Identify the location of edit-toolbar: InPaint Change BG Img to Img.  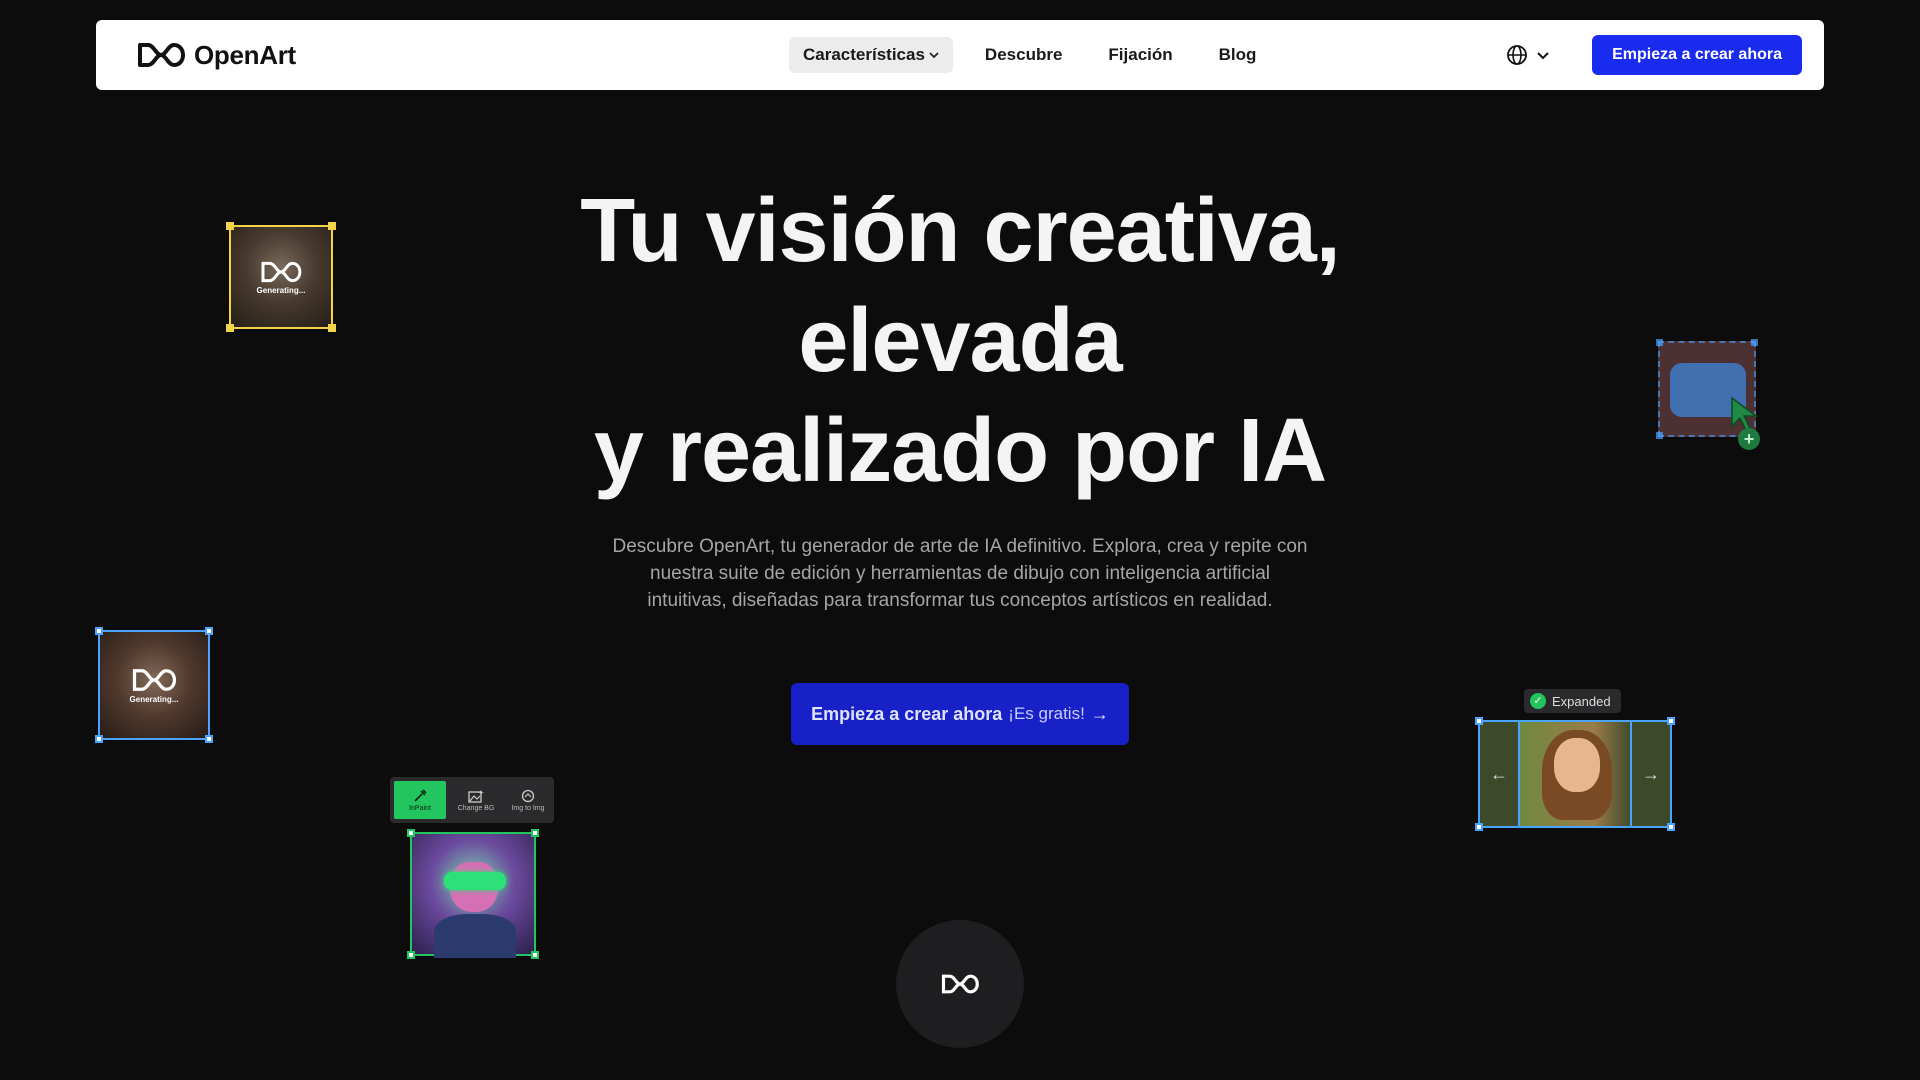
(472, 800).